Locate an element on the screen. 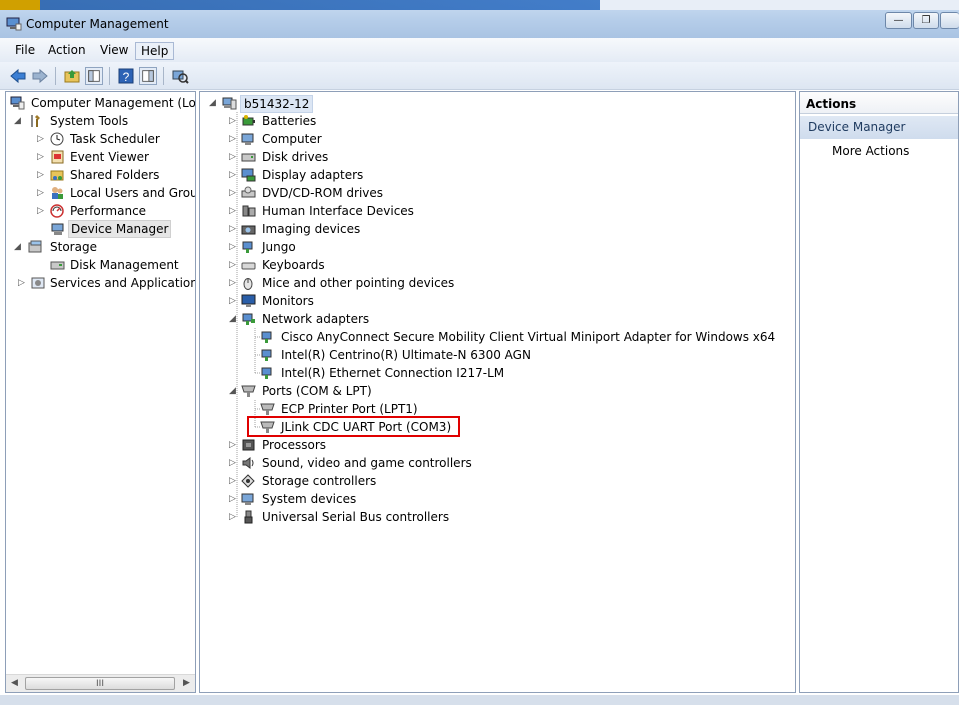  tree-item-services-applications: ▷ Services and Applications is located at coordinates (102, 283).